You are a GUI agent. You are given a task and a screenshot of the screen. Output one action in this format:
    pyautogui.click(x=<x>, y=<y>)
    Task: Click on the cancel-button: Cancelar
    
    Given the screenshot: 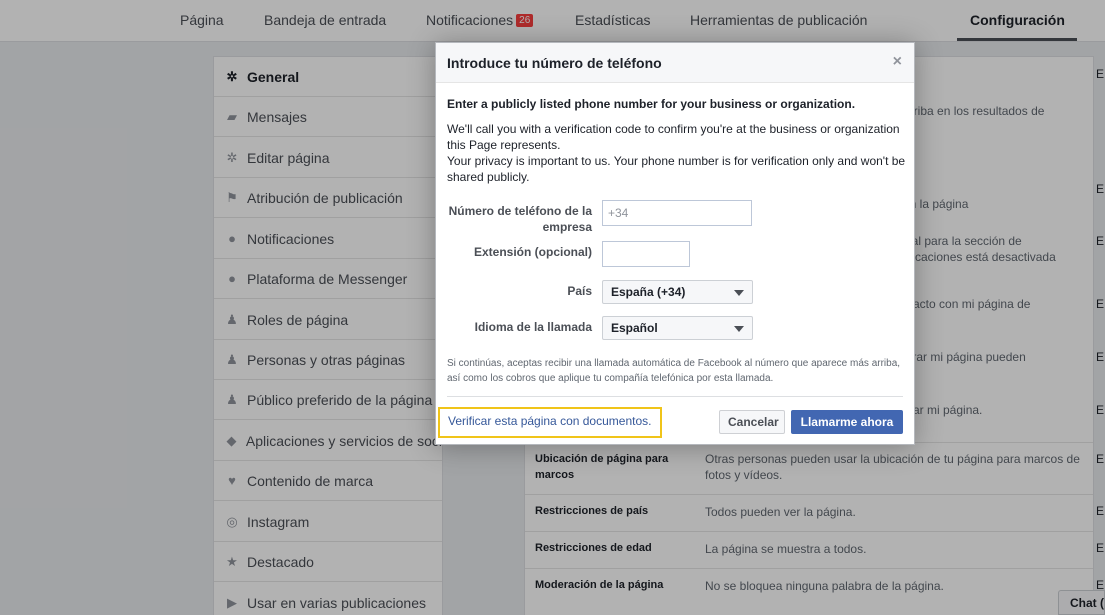 What is the action you would take?
    pyautogui.click(x=752, y=422)
    